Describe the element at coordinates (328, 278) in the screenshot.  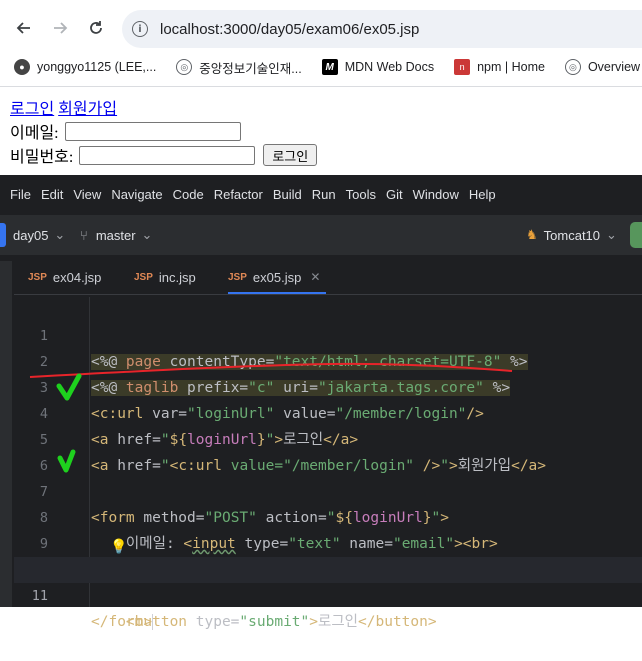
I see `editor-tabs: JSP ex04.jsp JSP inc.jsp JSP ex05.jsp ✕` at that location.